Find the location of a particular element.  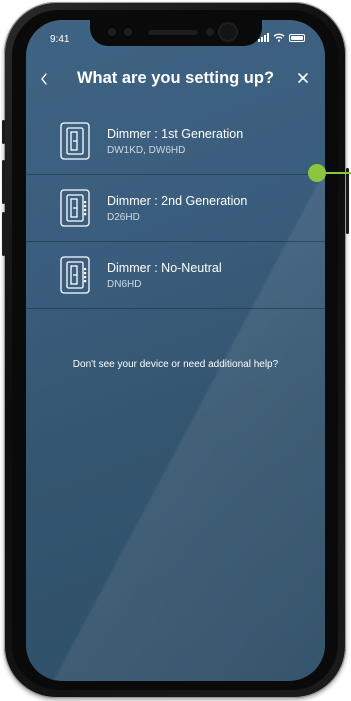

device-name: Dimmer : 1st Generation is located at coordinates (175, 134).